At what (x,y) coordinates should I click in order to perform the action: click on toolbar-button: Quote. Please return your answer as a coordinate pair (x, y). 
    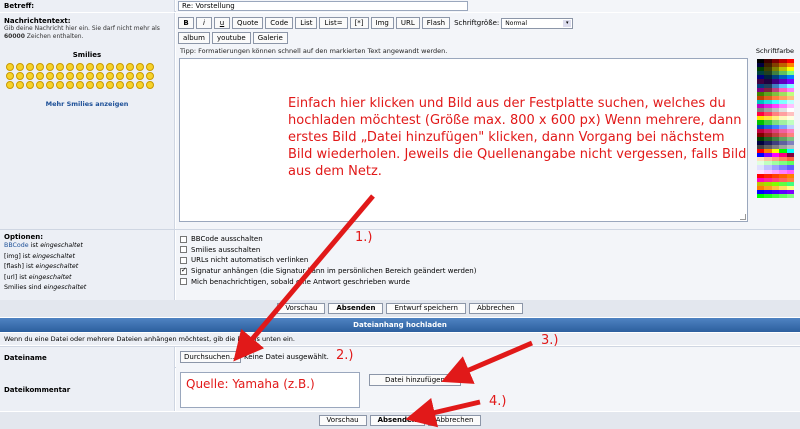
    Looking at the image, I should click on (248, 23).